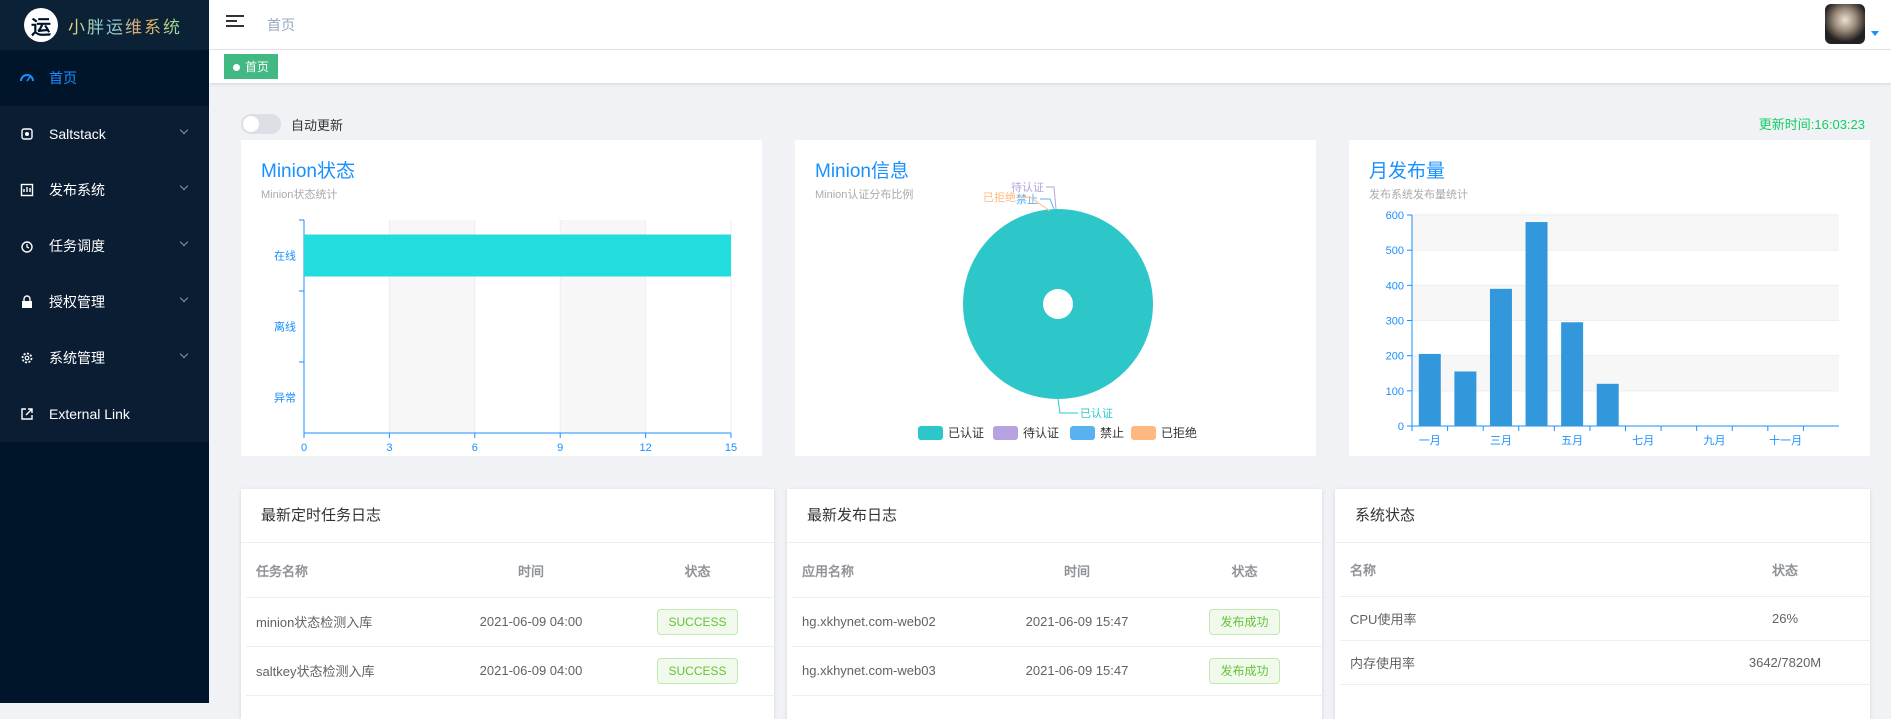  What do you see at coordinates (27, 302) in the screenshot?
I see `lock-icon` at bounding box center [27, 302].